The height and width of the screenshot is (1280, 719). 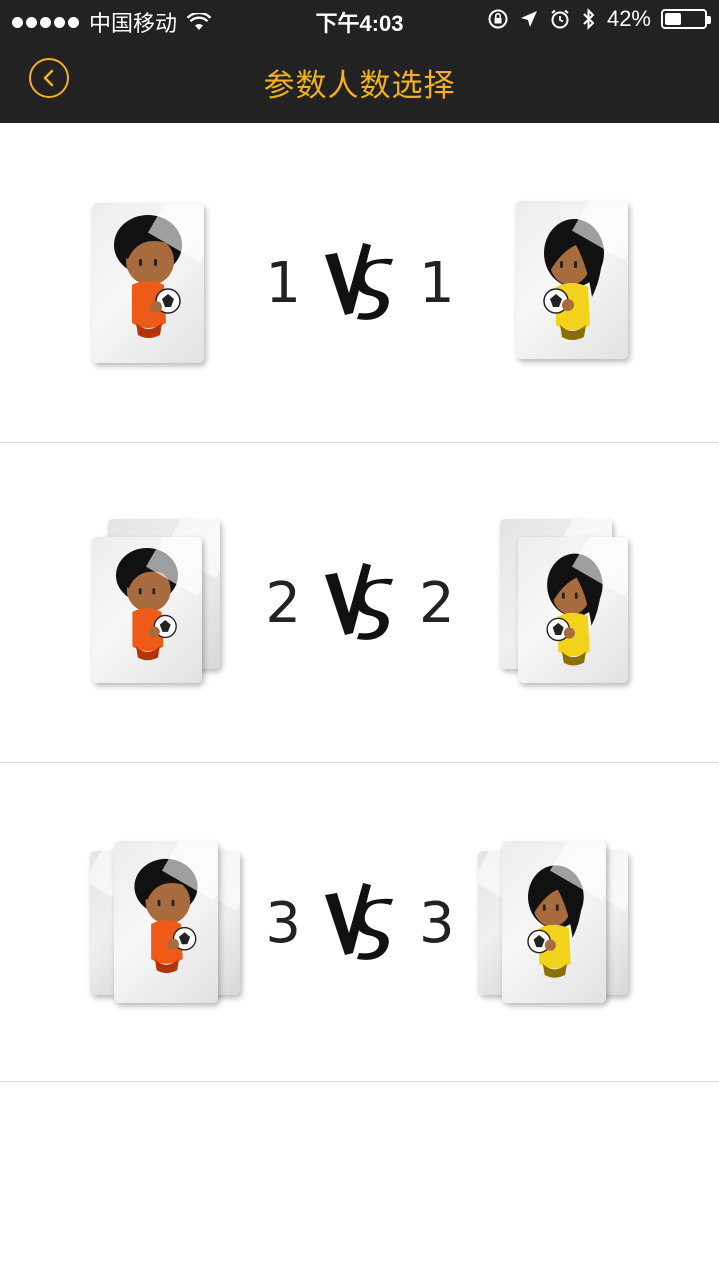 I want to click on bluetooth-icon, so click(x=589, y=19).